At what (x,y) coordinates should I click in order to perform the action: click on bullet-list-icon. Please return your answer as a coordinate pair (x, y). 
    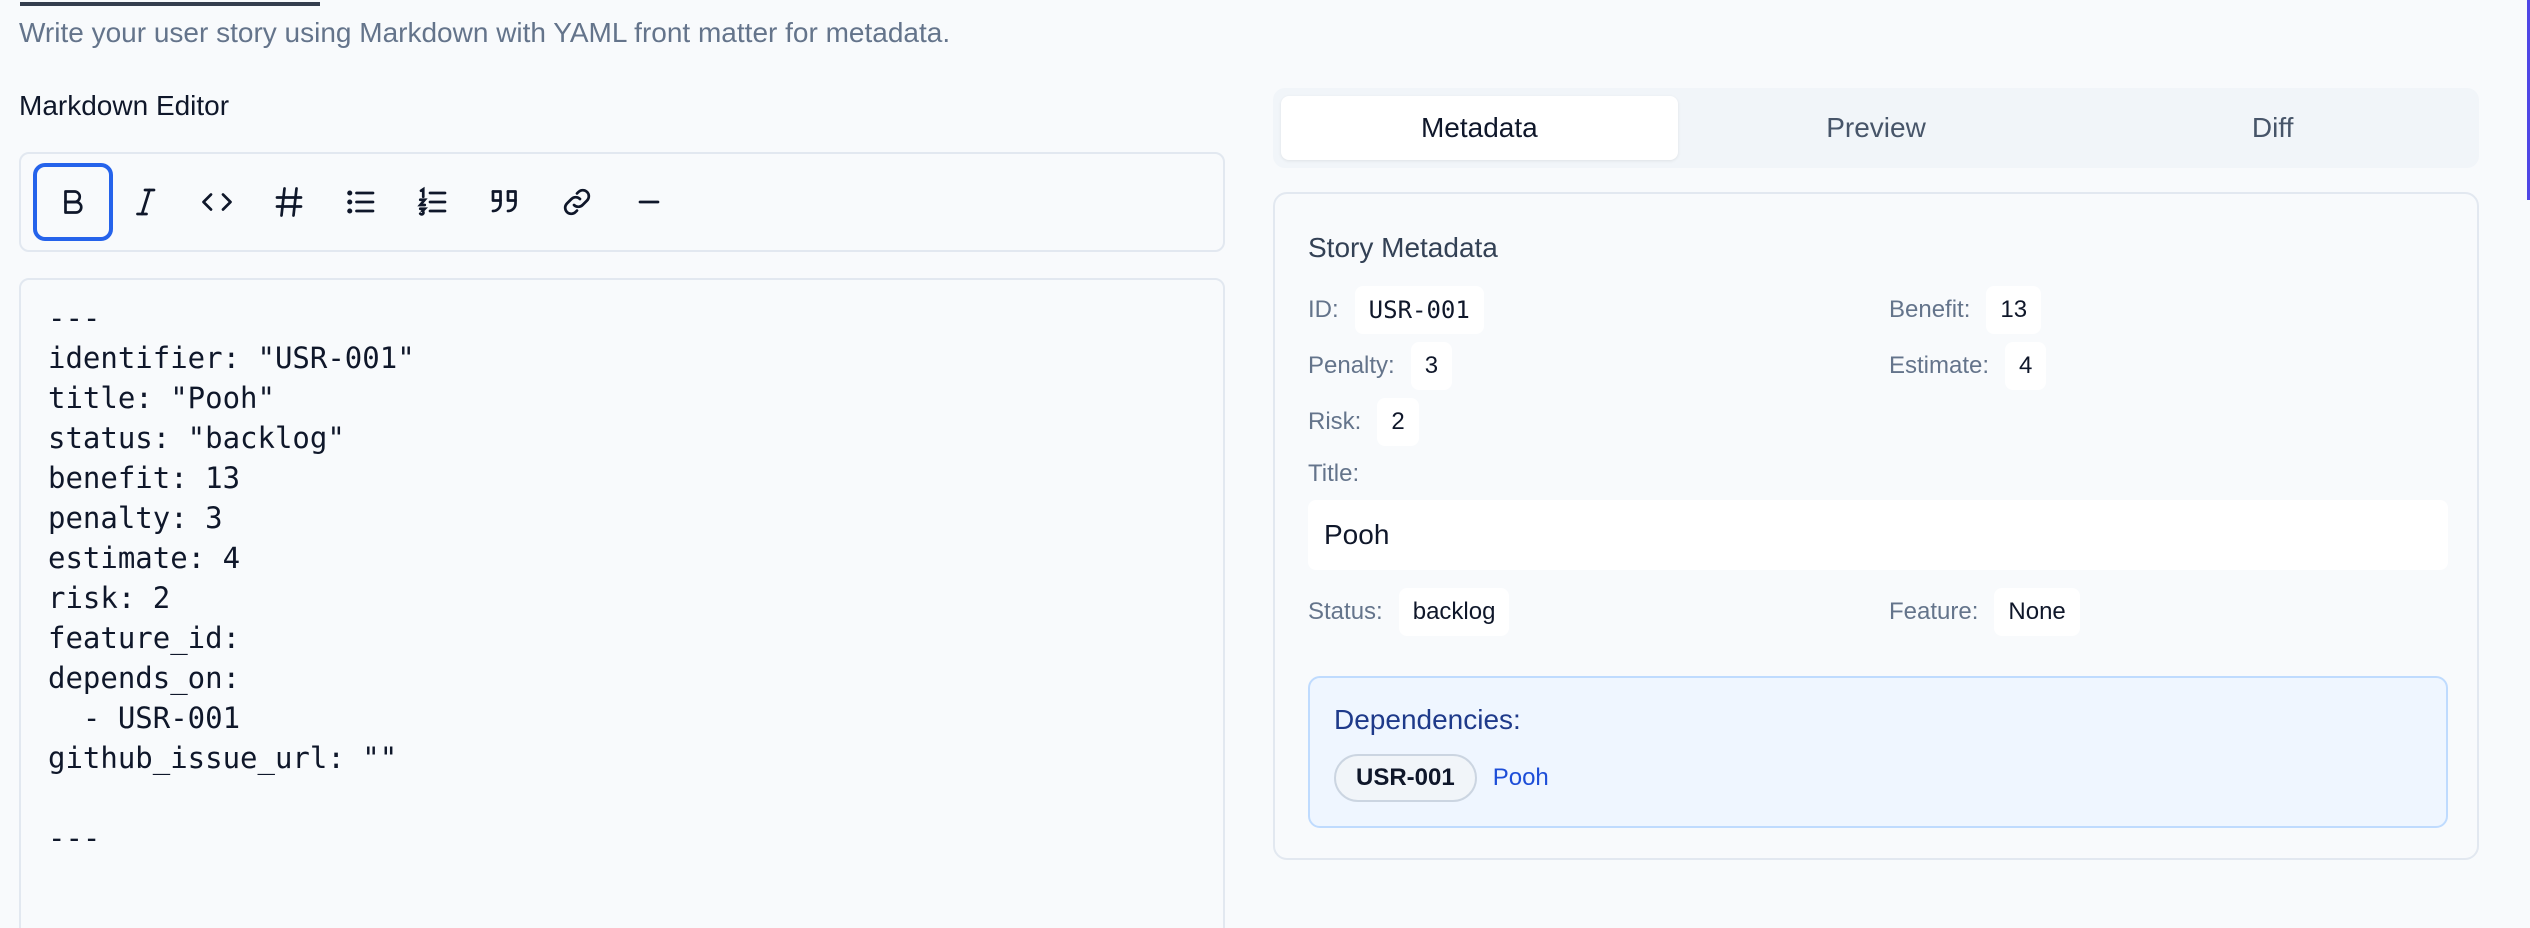
    Looking at the image, I should click on (361, 202).